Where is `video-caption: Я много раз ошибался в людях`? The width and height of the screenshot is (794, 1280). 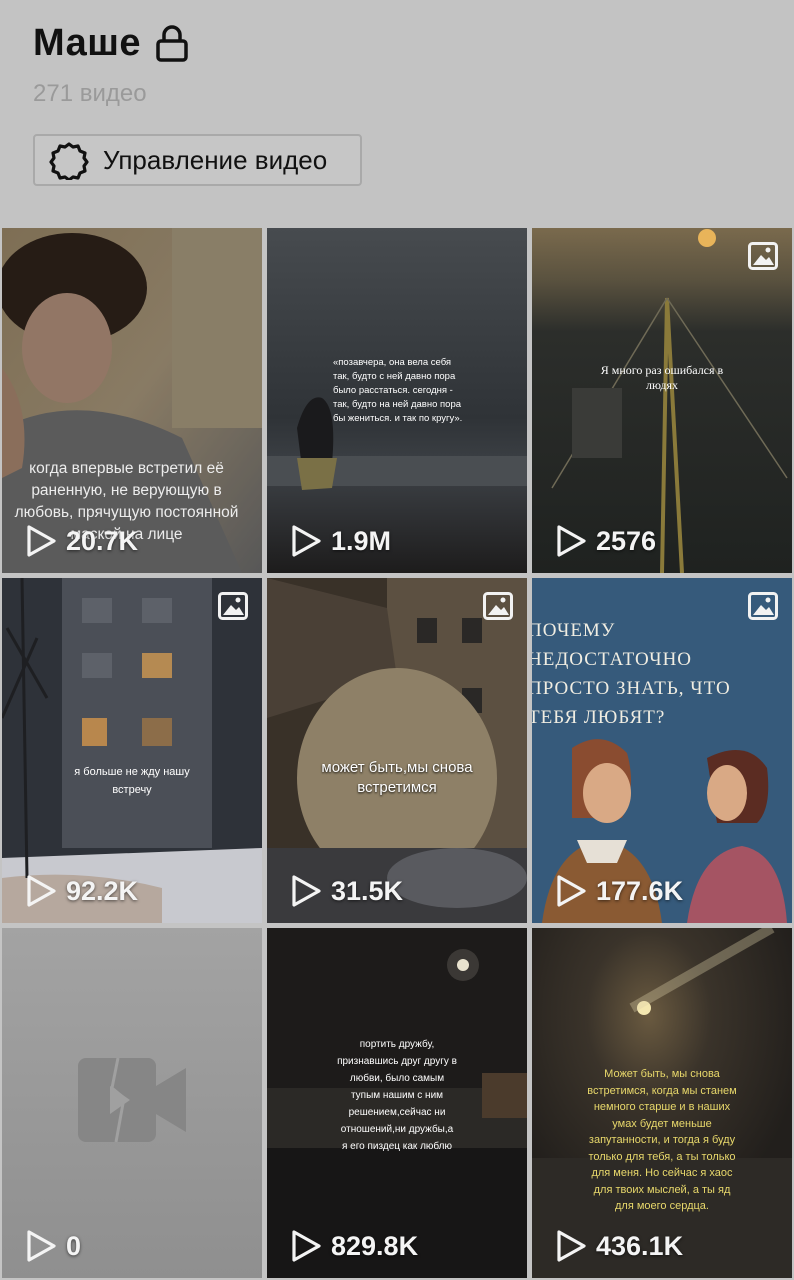
video-caption: Я много раз ошибался в людях is located at coordinates (662, 377).